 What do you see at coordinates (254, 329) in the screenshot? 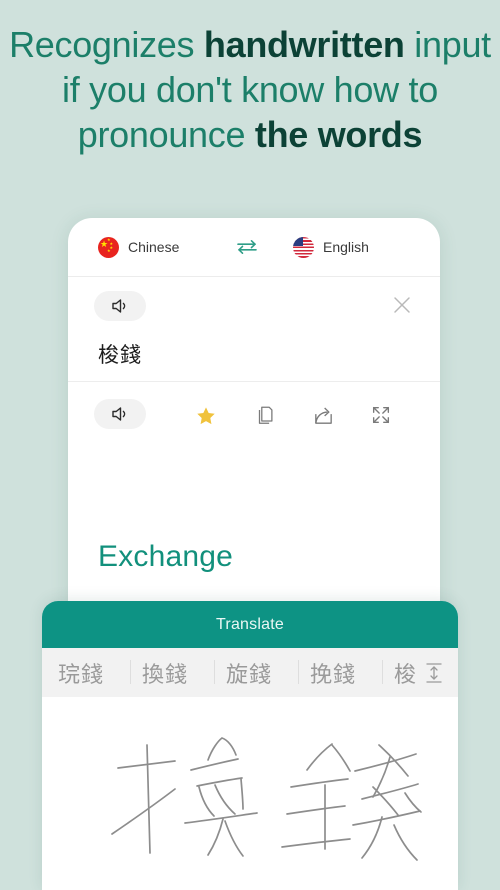
I see `source-text-panel: 梭錢` at bounding box center [254, 329].